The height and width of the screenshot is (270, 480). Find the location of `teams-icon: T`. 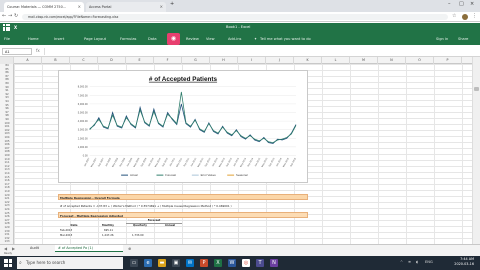

teams-icon: T is located at coordinates (260, 263).